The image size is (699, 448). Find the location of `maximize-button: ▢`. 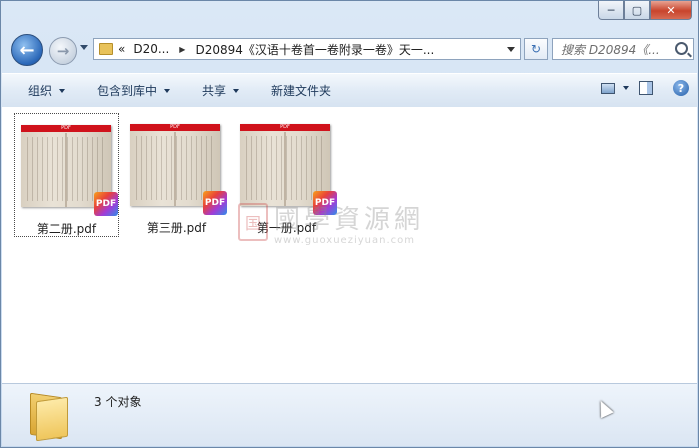

maximize-button: ▢ is located at coordinates (637, 10).